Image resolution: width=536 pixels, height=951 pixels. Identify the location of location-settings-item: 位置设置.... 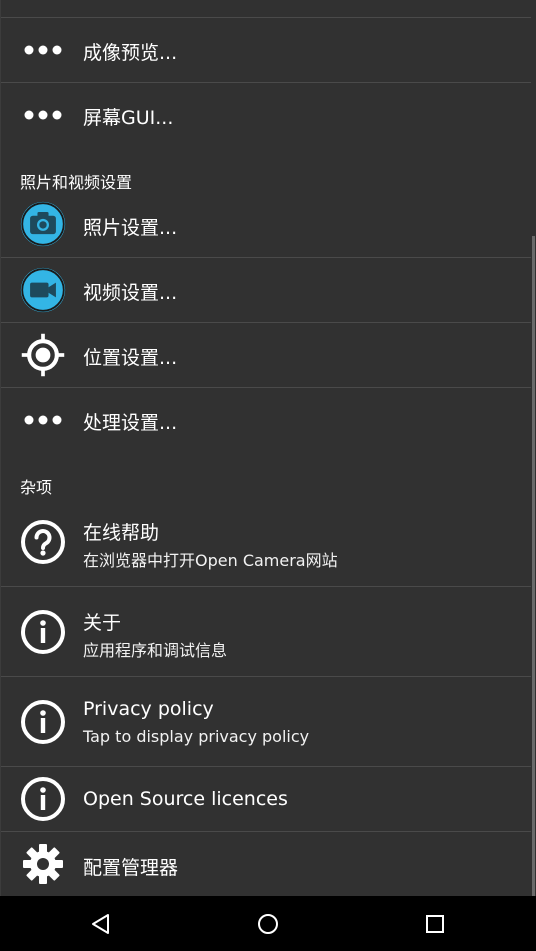
(266, 355).